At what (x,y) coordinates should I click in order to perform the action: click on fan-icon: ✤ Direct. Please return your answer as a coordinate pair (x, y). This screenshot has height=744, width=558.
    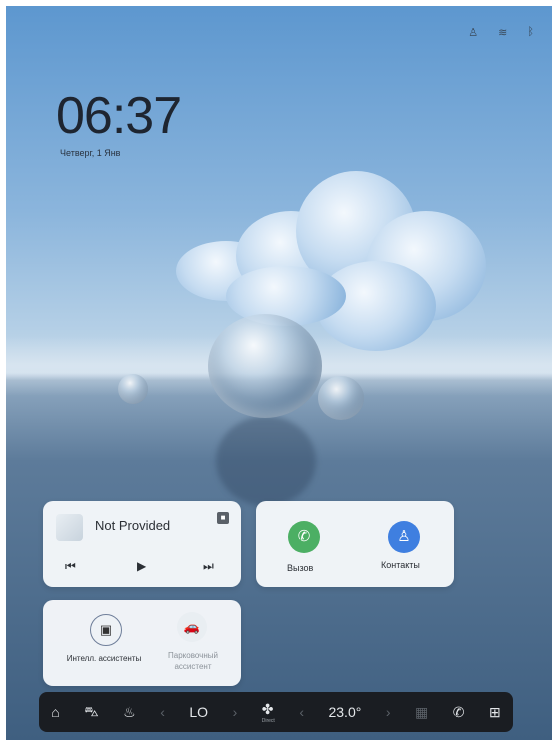
    Looking at the image, I should click on (268, 712).